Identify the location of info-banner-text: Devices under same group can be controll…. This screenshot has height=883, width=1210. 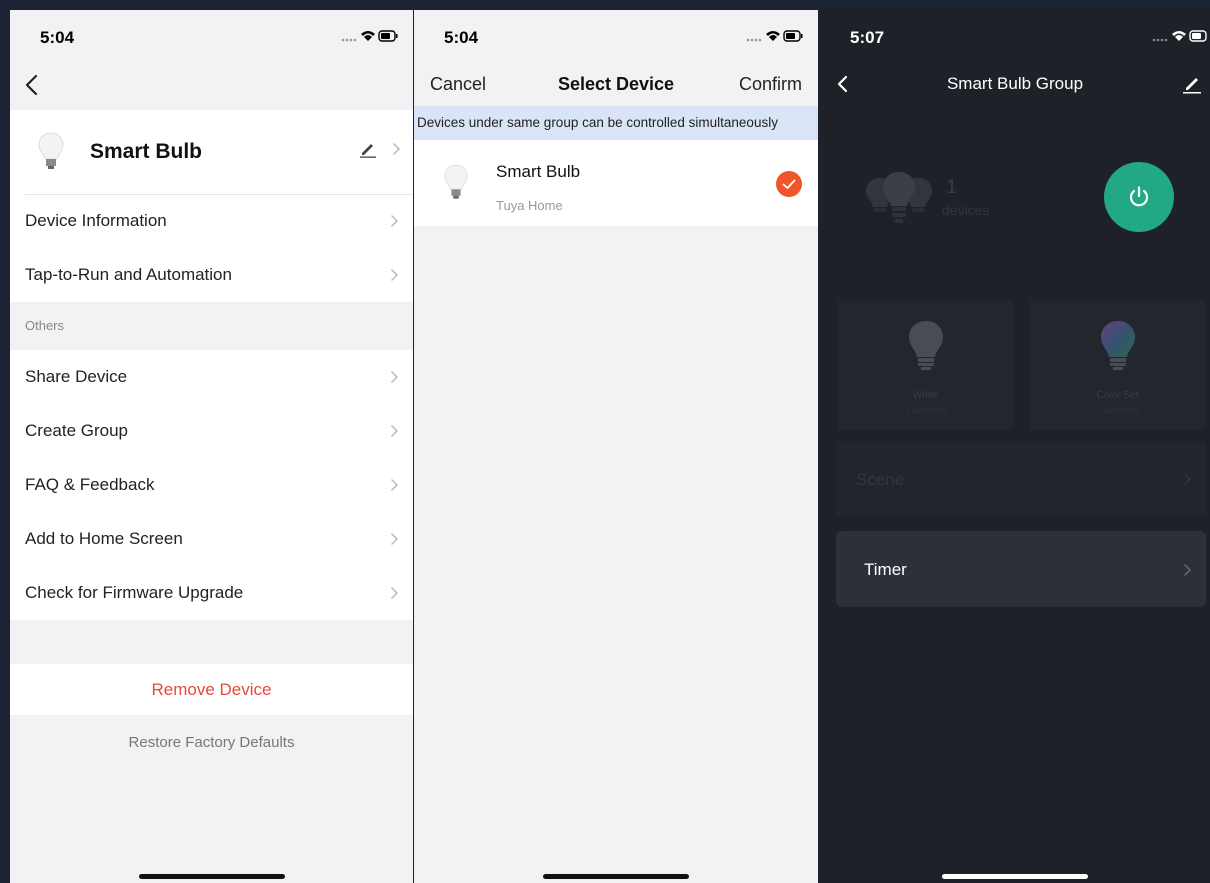
(597, 122).